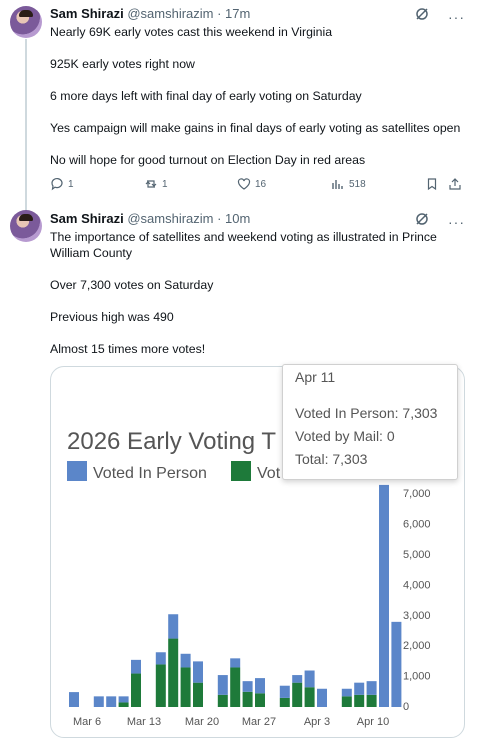 The height and width of the screenshot is (738, 485). Describe the element at coordinates (77, 471) in the screenshot. I see `legend-swatch-in-person` at that location.